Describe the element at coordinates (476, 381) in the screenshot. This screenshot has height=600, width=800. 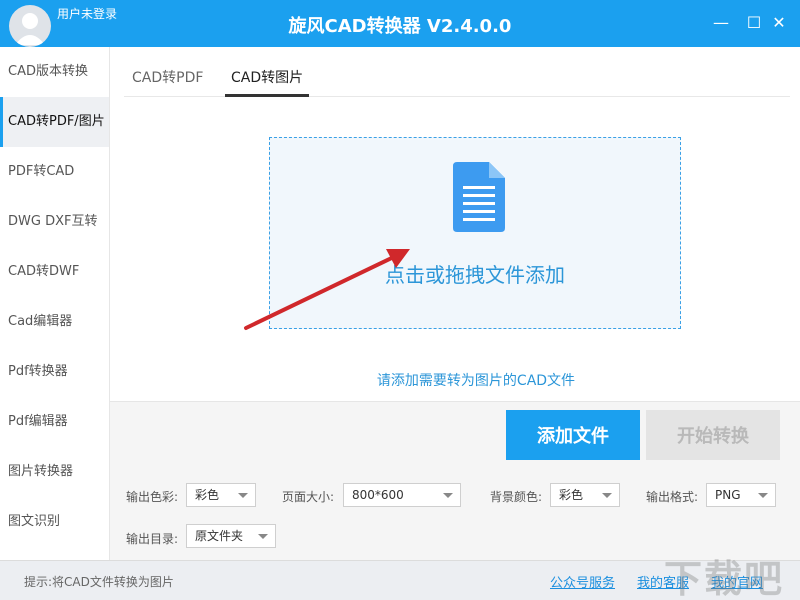
I see `add-file-hint: 请添加需要转为图片的CAD文件` at that location.